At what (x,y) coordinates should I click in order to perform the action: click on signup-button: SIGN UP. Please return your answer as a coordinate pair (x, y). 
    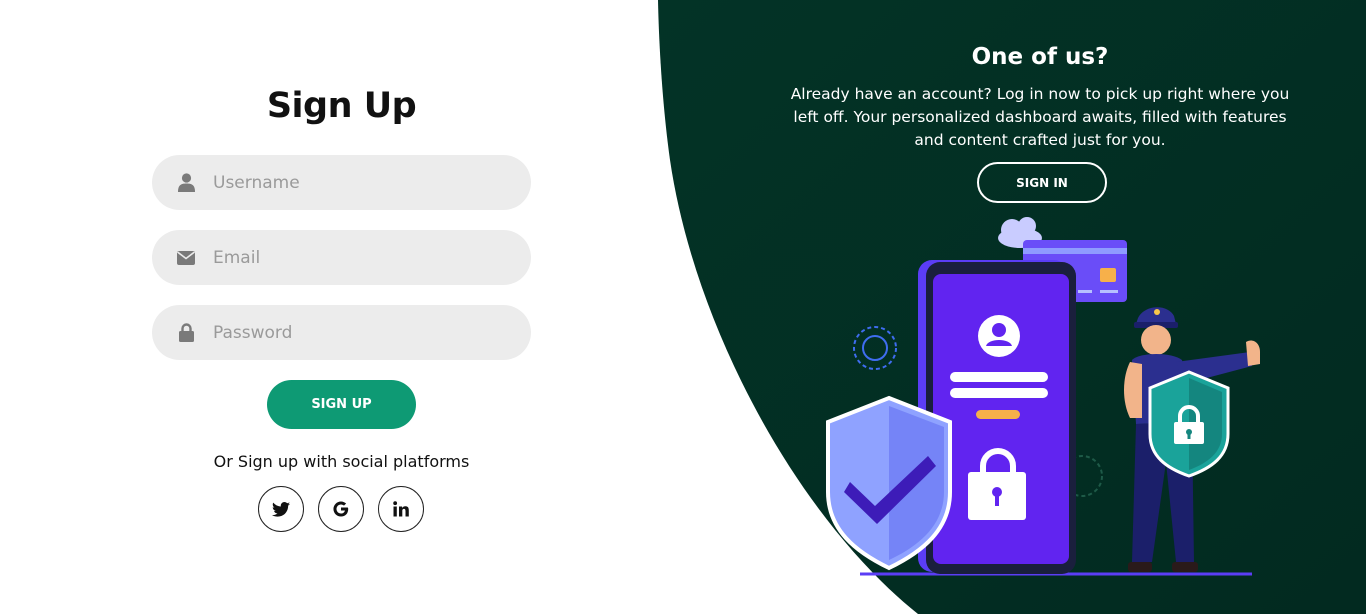
    Looking at the image, I should click on (341, 404).